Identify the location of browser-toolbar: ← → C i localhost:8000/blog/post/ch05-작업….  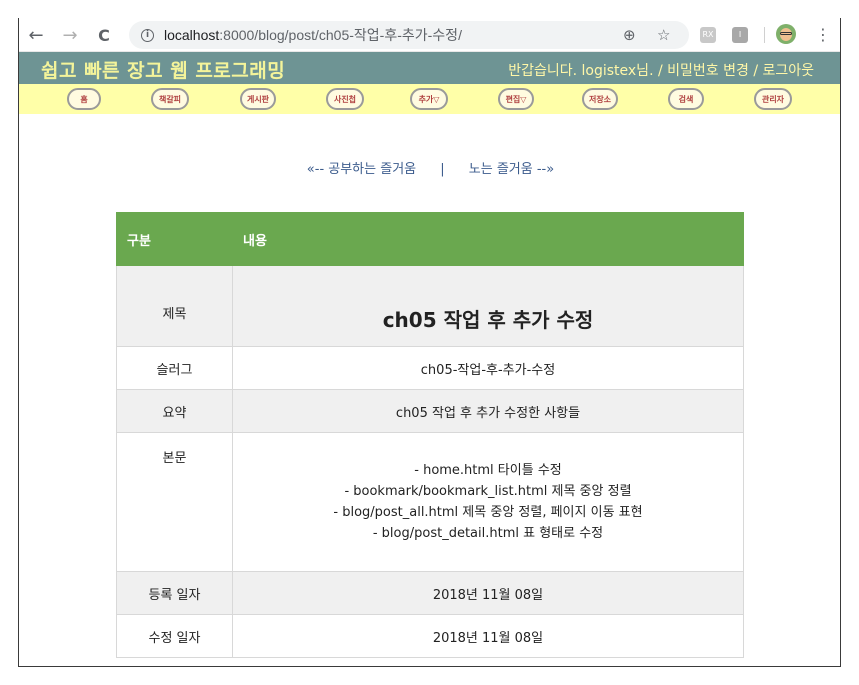
(429, 35).